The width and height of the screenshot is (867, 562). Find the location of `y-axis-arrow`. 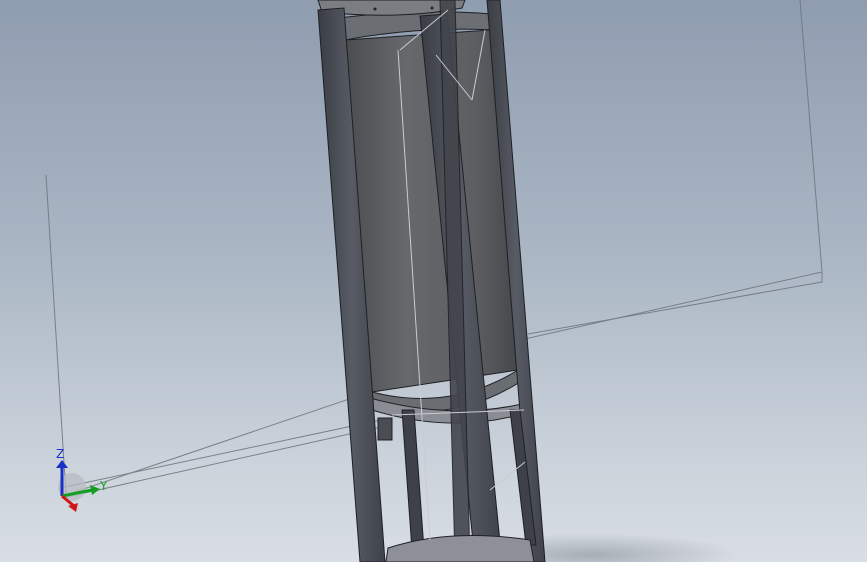

y-axis-arrow is located at coordinates (95, 490).